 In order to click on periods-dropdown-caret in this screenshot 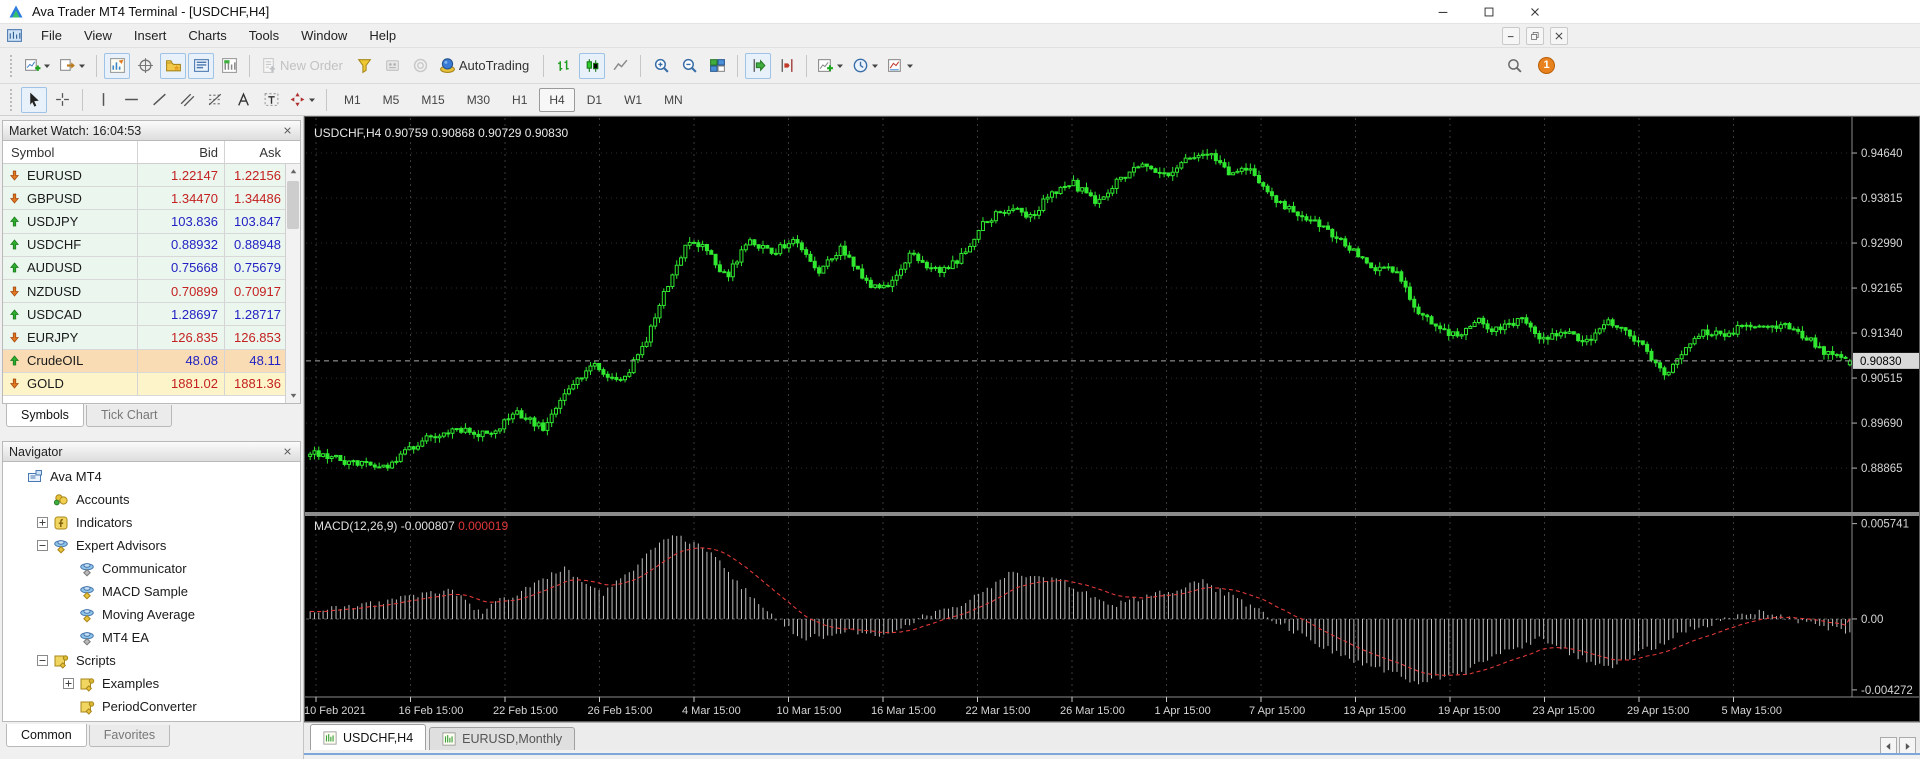, I will do `click(875, 66)`.